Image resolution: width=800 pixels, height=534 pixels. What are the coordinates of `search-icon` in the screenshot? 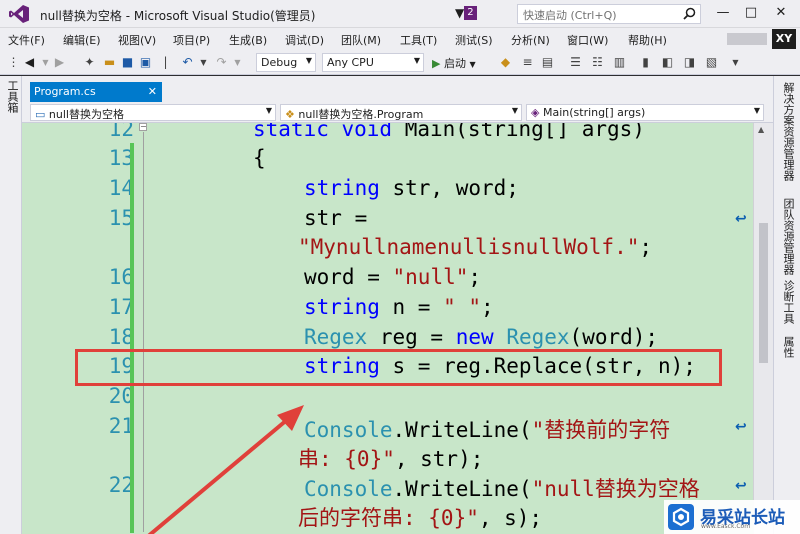 It's located at (689, 13).